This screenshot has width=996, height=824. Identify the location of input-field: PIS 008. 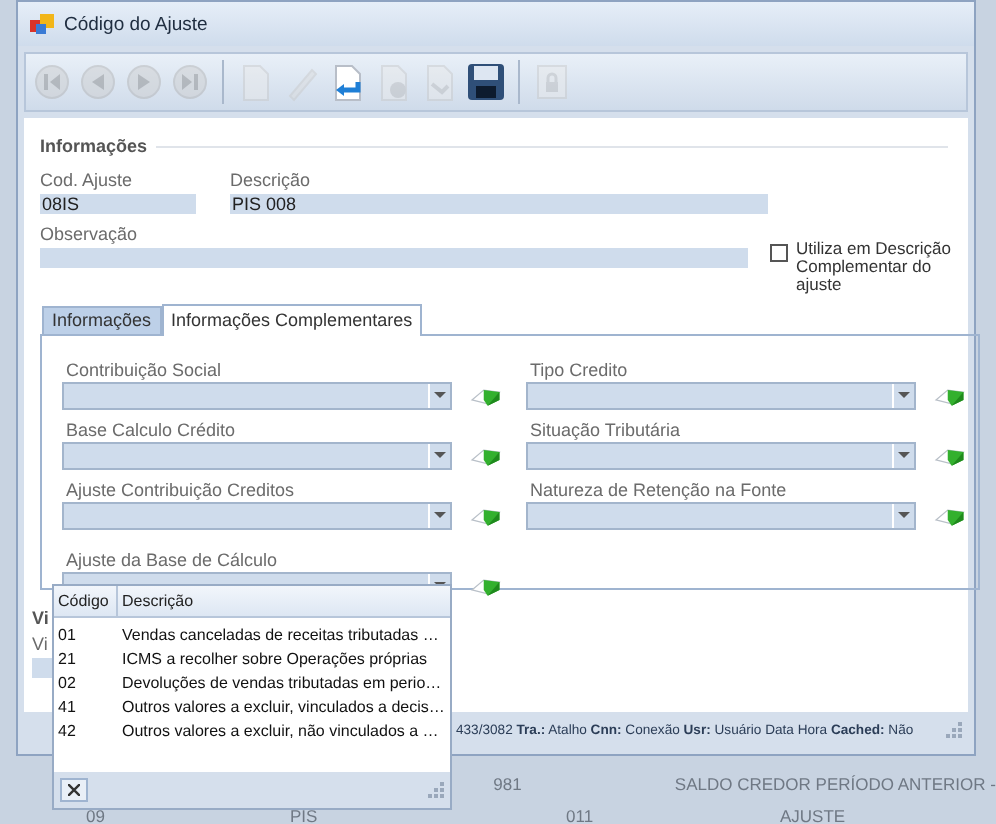
(499, 204).